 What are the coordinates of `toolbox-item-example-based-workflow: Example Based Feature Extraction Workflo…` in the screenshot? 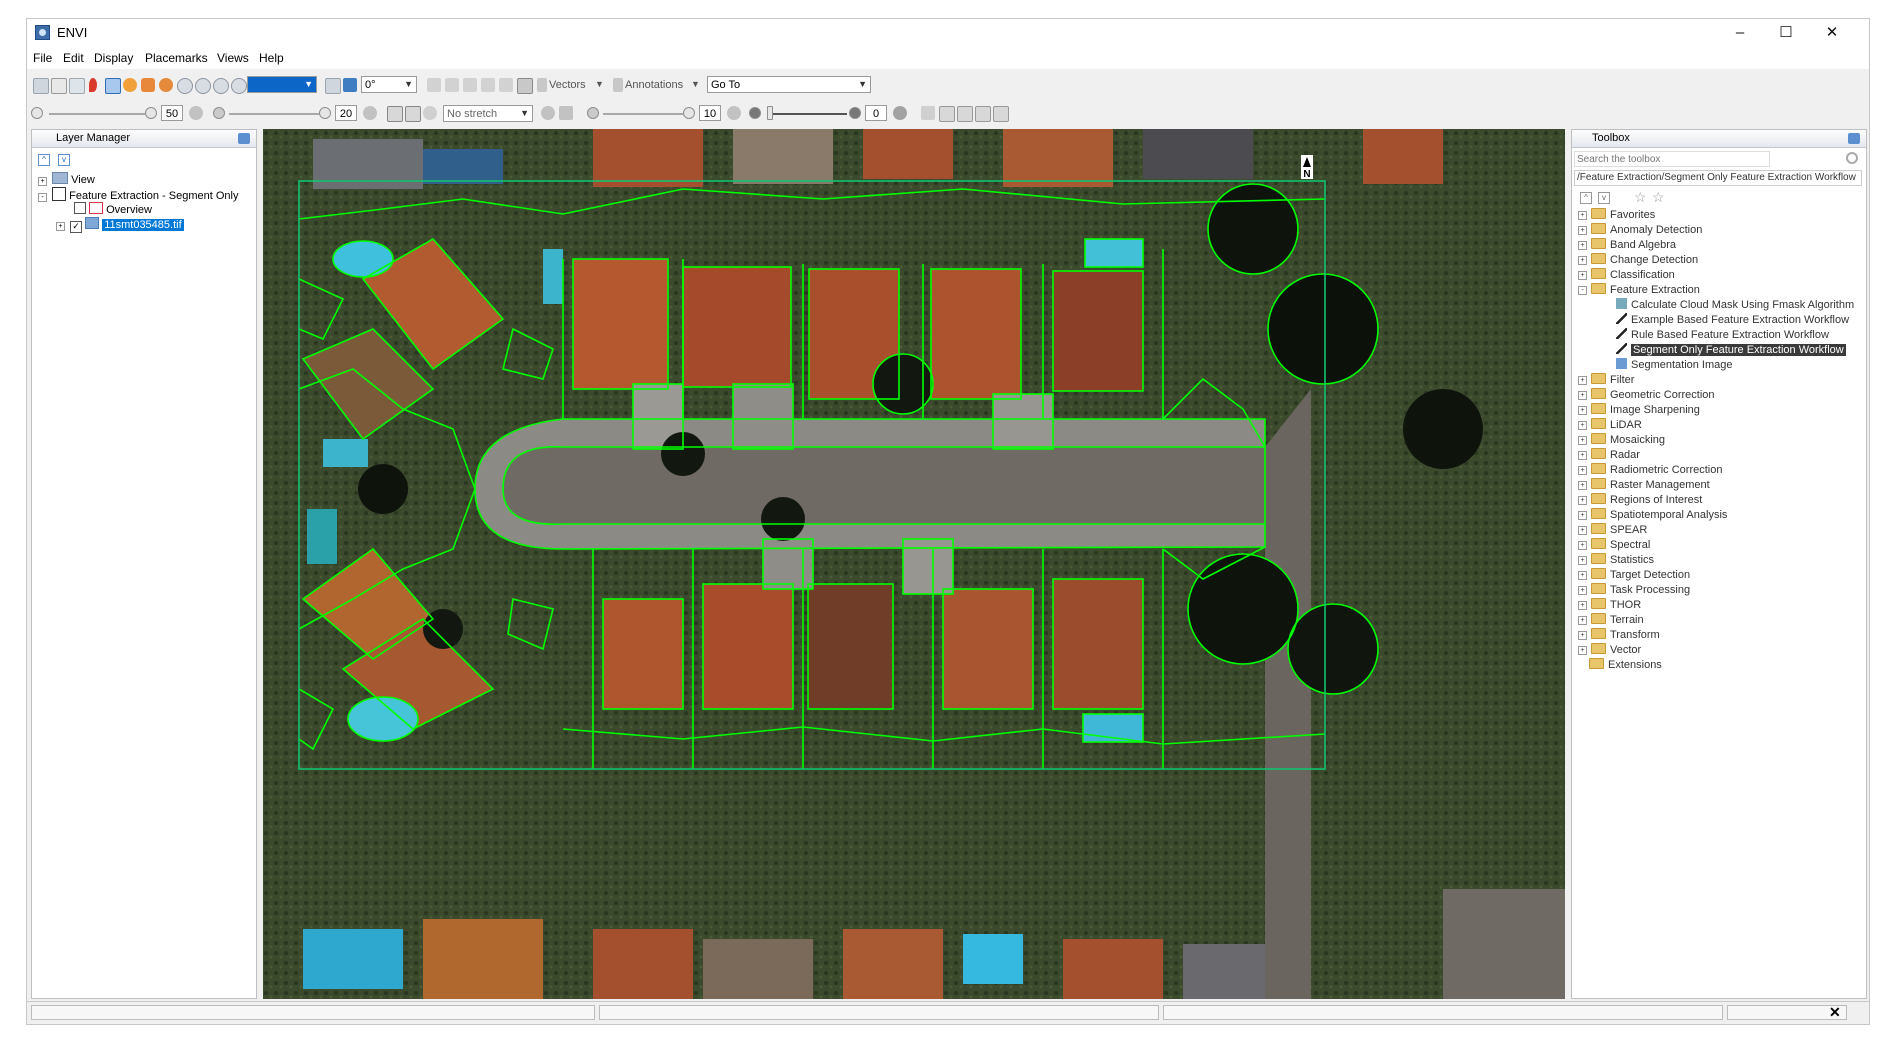 It's located at (1732, 320).